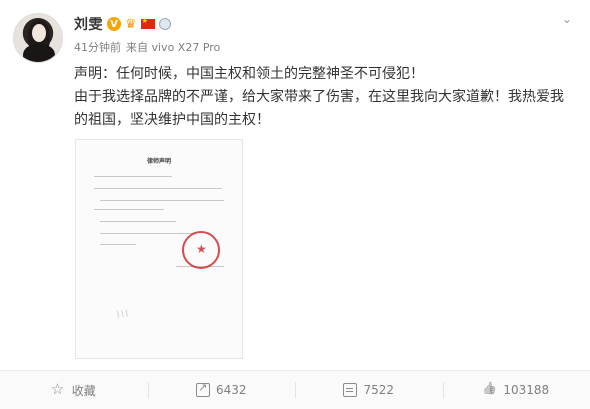 The width and height of the screenshot is (590, 409). Describe the element at coordinates (97, 47) in the screenshot. I see `post-time: 41分钟前` at that location.